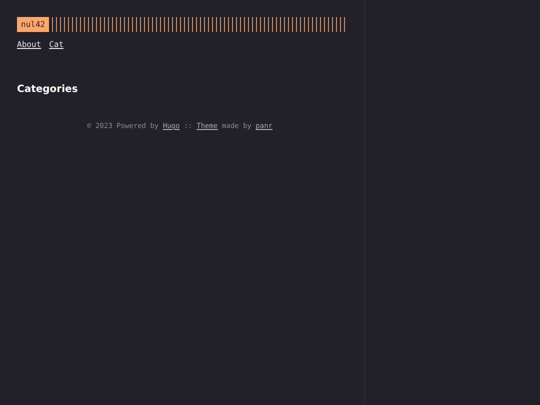 The width and height of the screenshot is (540, 405). Describe the element at coordinates (48, 90) in the screenshot. I see `page-heading: Categories` at that location.